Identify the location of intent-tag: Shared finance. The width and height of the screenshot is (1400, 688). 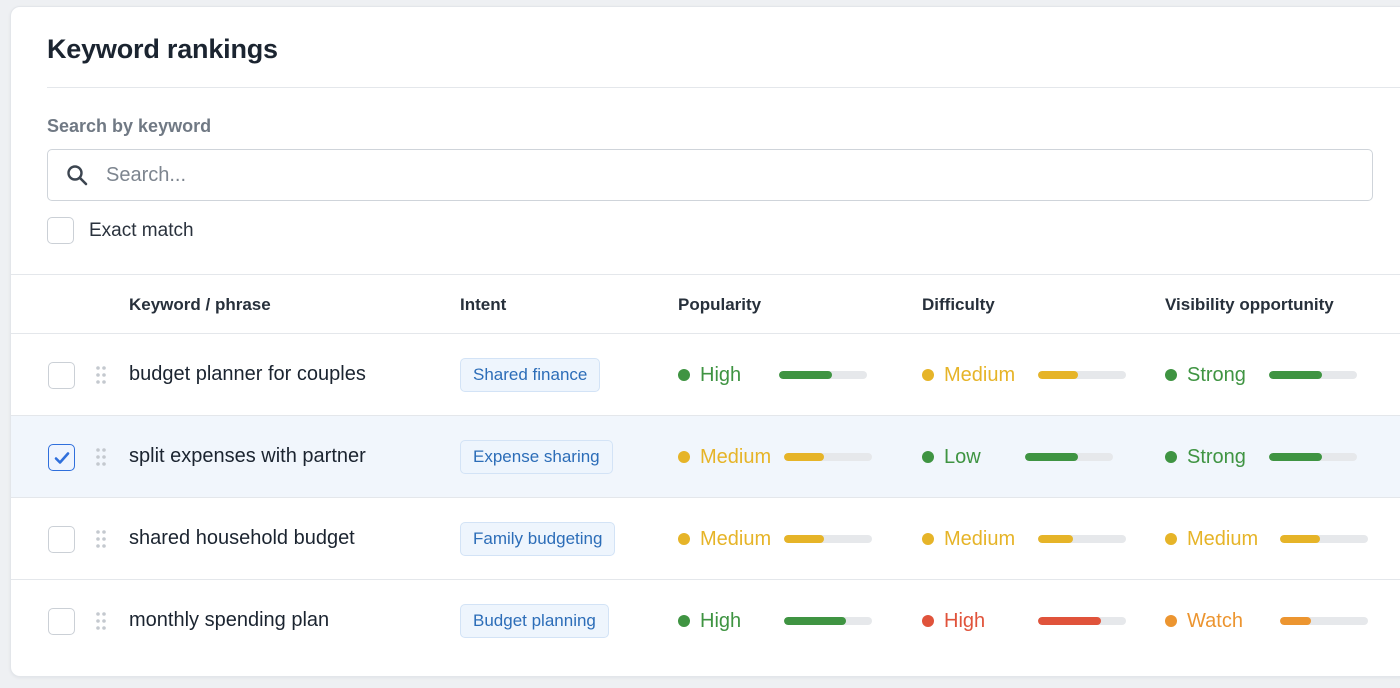
(530, 375).